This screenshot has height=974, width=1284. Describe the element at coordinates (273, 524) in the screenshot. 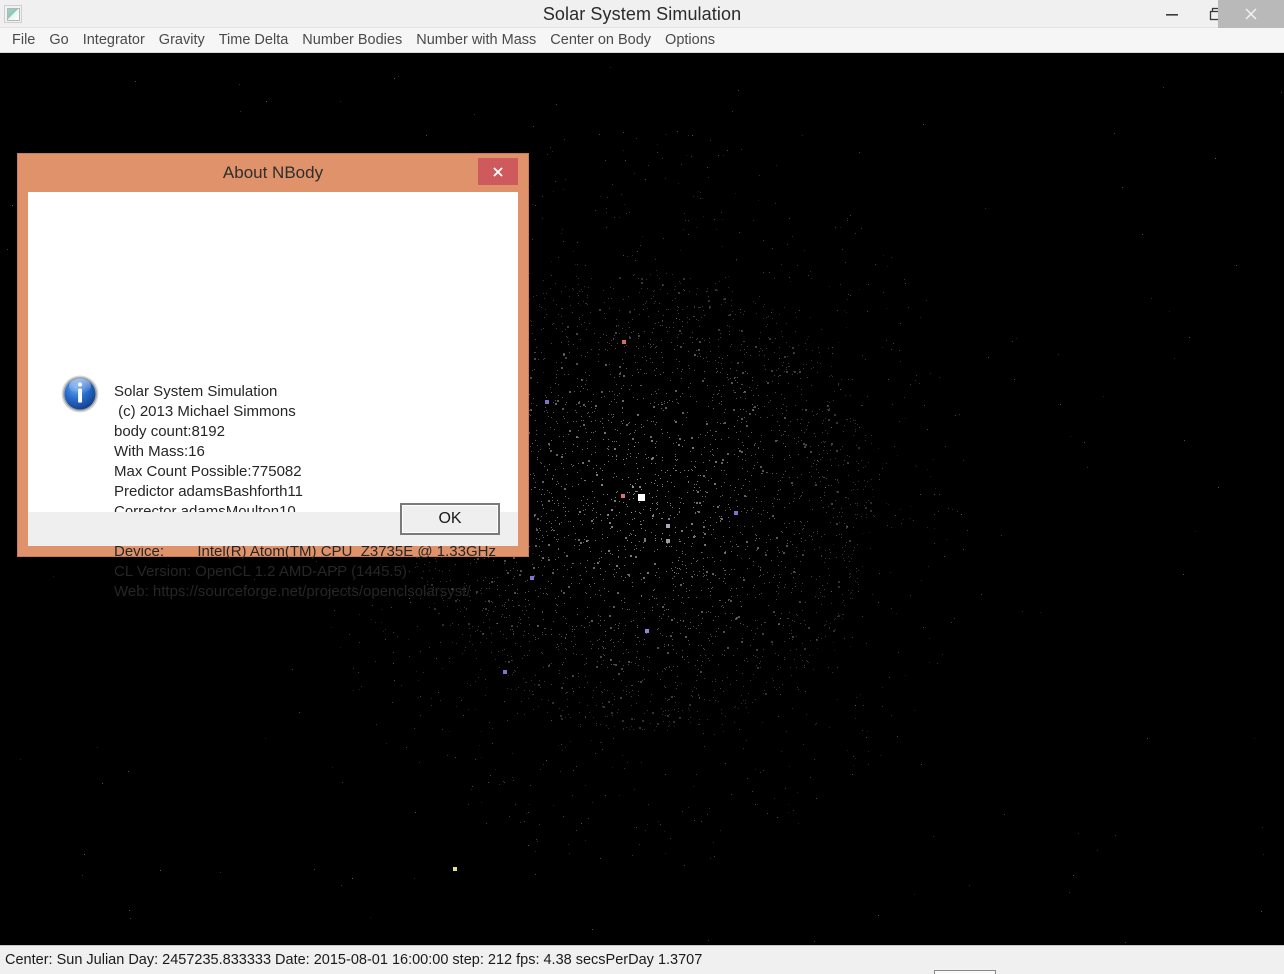

I see `dialog-footer: OK` at that location.